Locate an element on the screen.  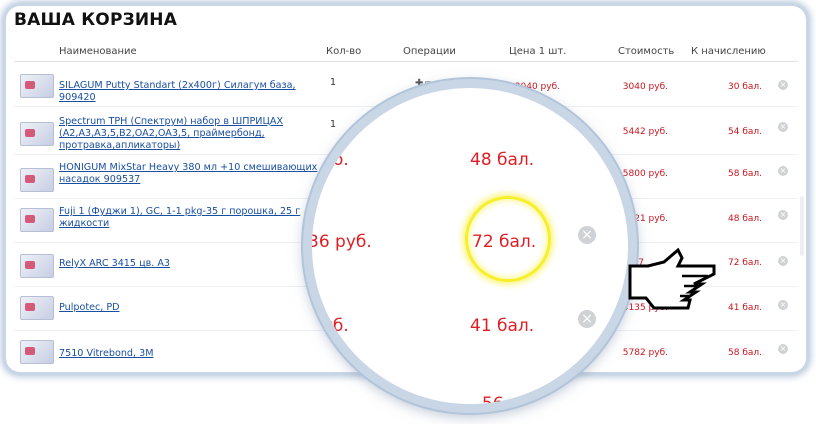
magnified-bonus: 41 бал. is located at coordinates (502, 326).